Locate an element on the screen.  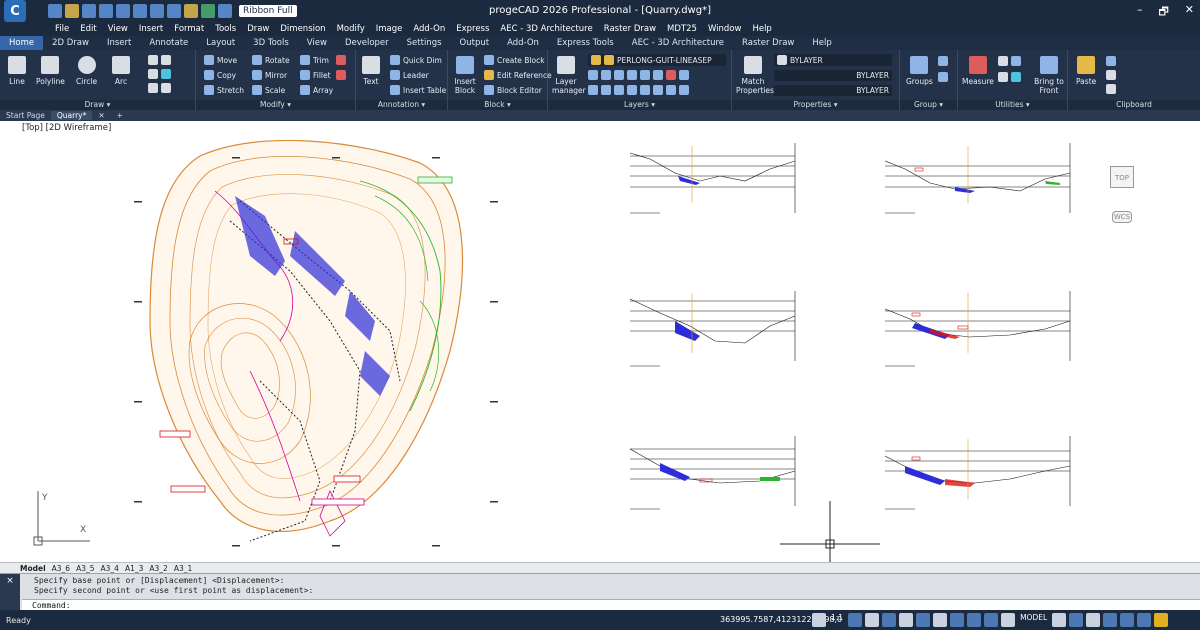
color-dropdown: BYLAYER is located at coordinates (833, 60).